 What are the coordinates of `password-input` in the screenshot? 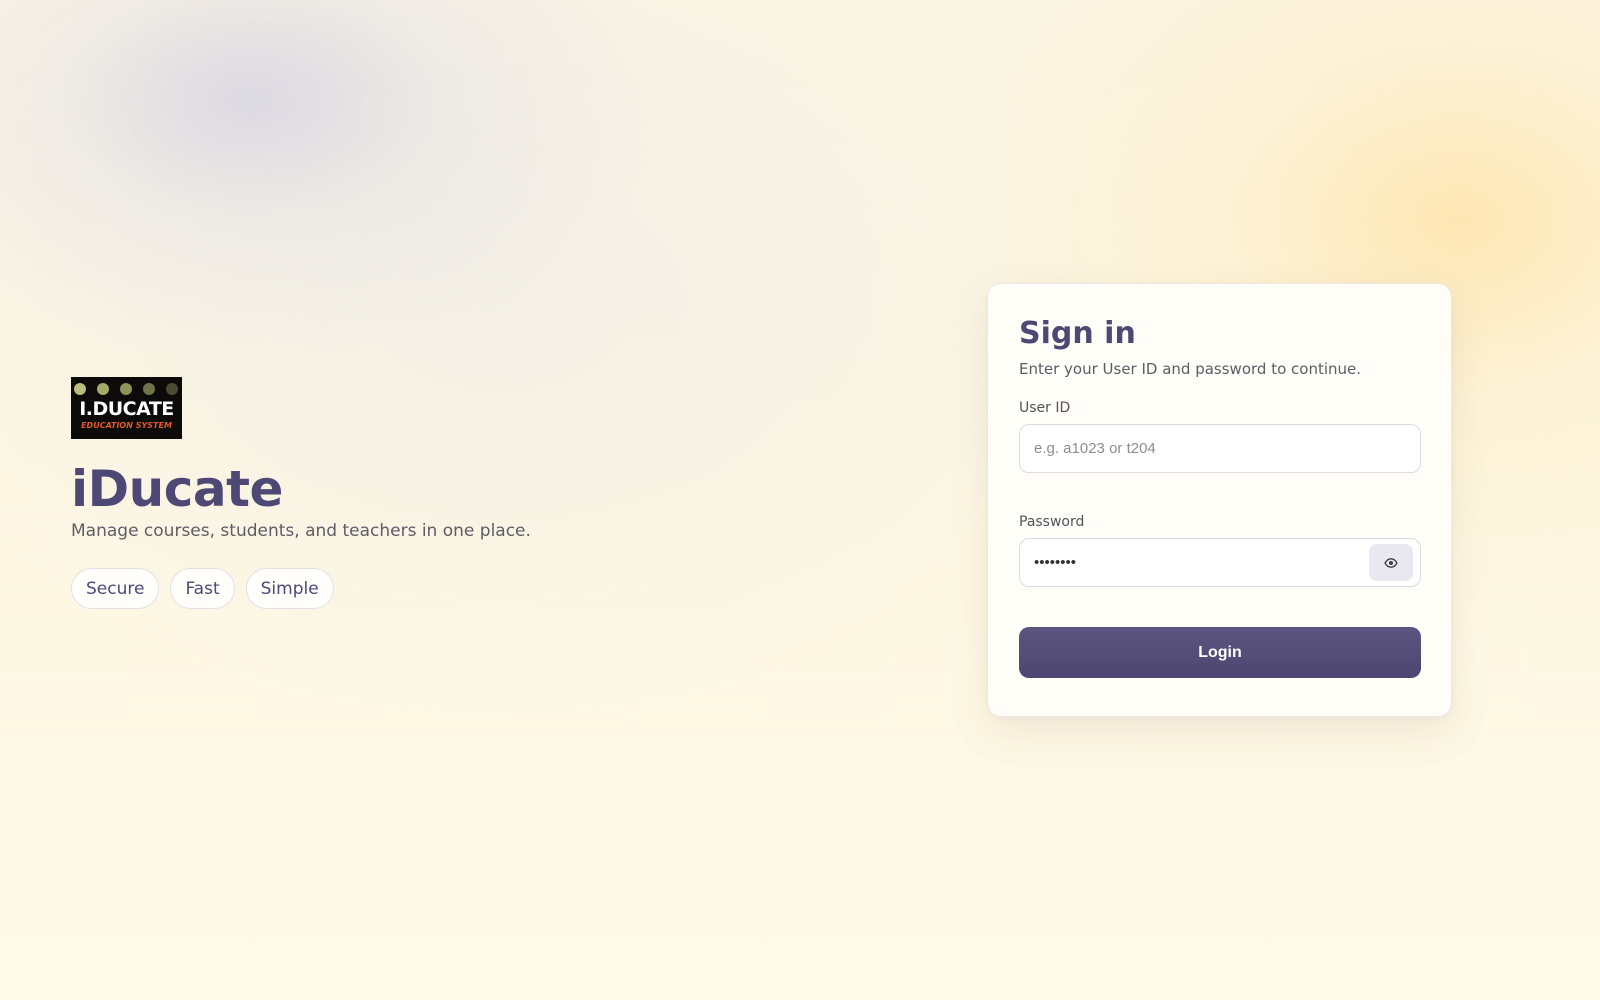 It's located at (1220, 562).